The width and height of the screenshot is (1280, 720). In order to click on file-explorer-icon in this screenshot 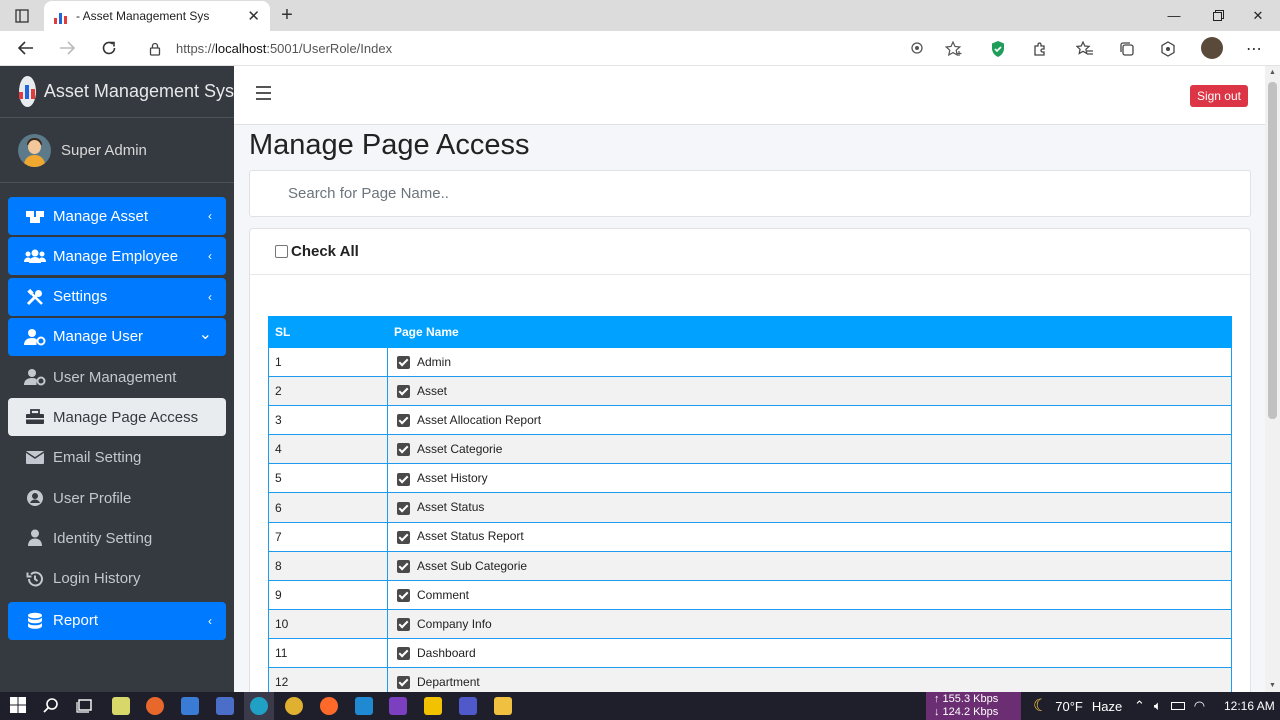, I will do `click(503, 706)`.